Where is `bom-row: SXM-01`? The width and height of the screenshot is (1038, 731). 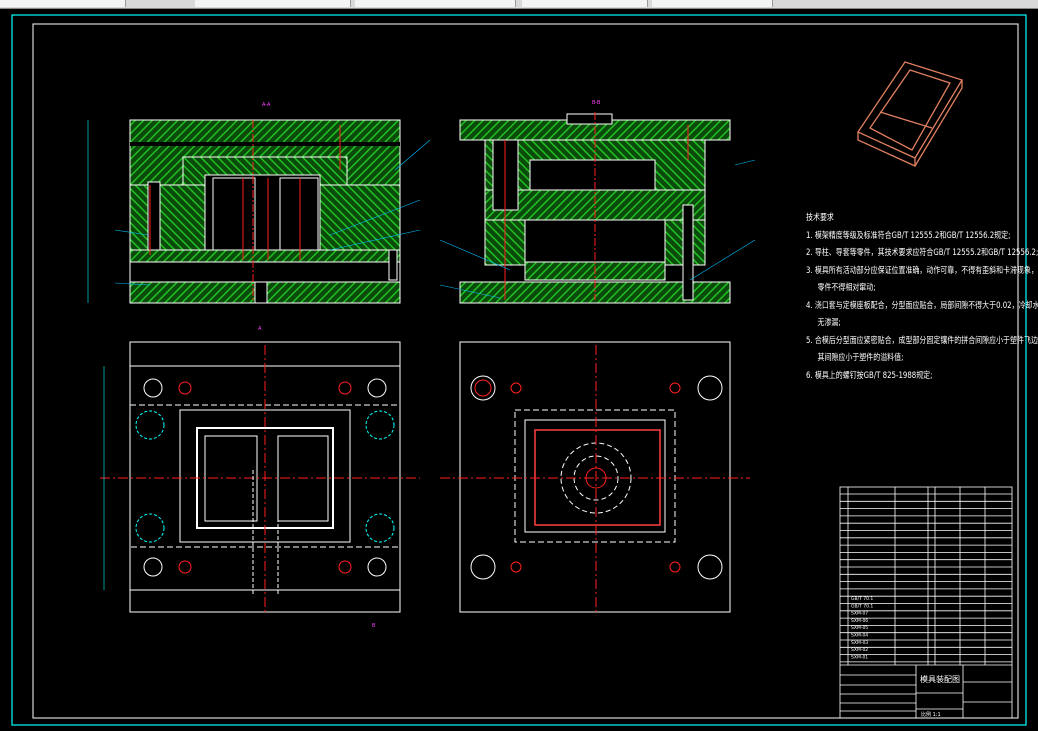 bom-row: SXM-01 is located at coordinates (859, 657).